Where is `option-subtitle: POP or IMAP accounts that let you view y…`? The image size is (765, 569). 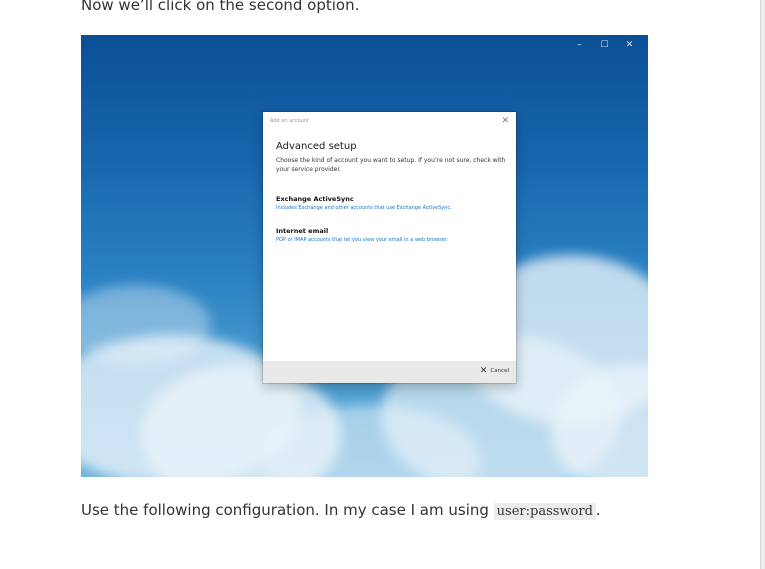 option-subtitle: POP or IMAP accounts that let you view y… is located at coordinates (362, 240).